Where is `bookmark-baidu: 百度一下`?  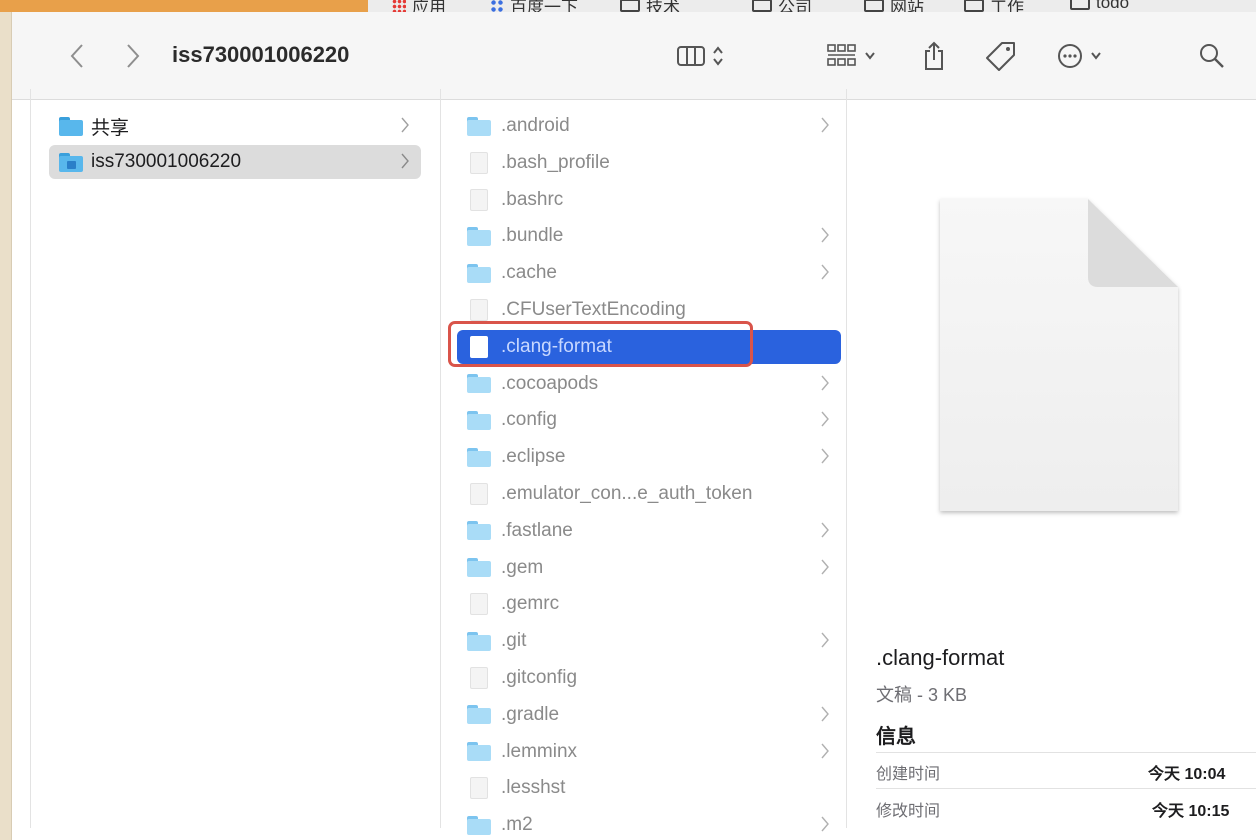 bookmark-baidu: 百度一下 is located at coordinates (534, 6).